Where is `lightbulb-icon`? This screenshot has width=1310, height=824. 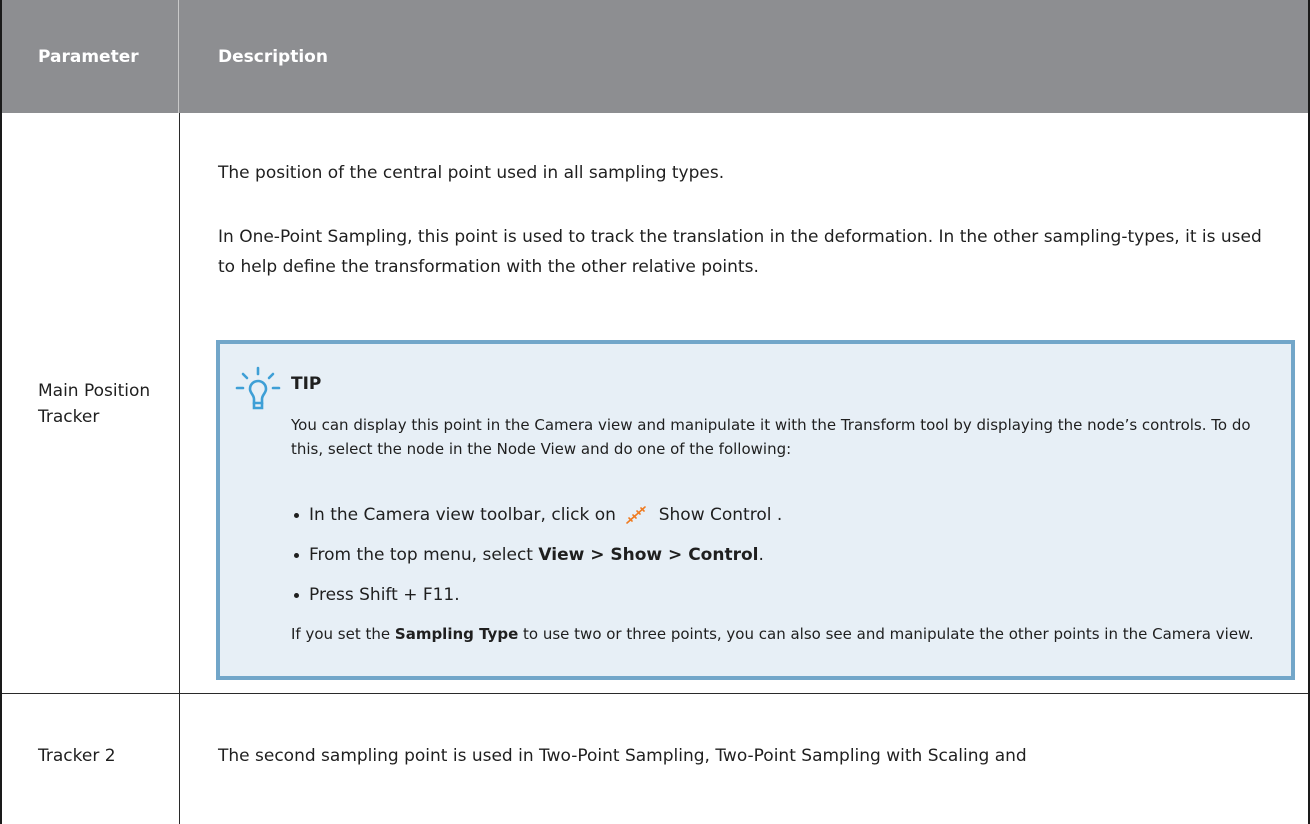
lightbulb-icon is located at coordinates (258, 388).